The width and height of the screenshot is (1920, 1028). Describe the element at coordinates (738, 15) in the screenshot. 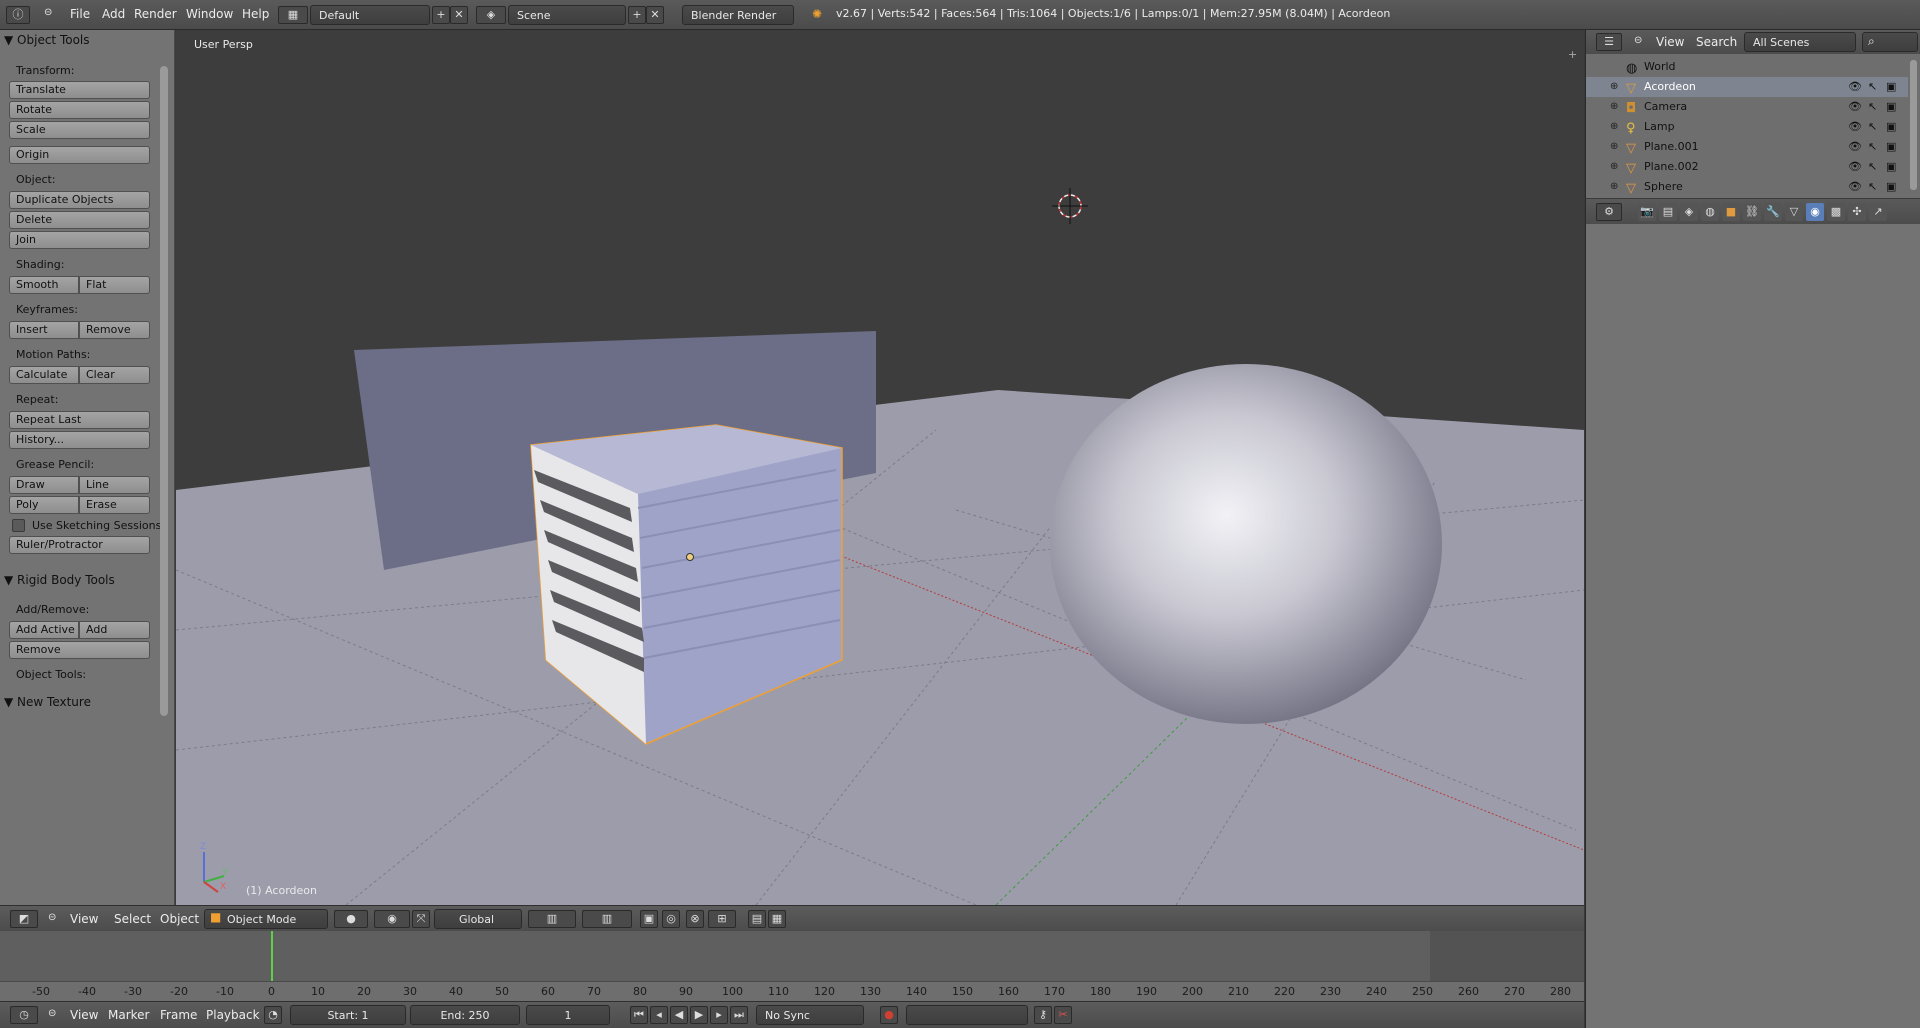

I see `render-engine-dropdown: Blender Render` at that location.